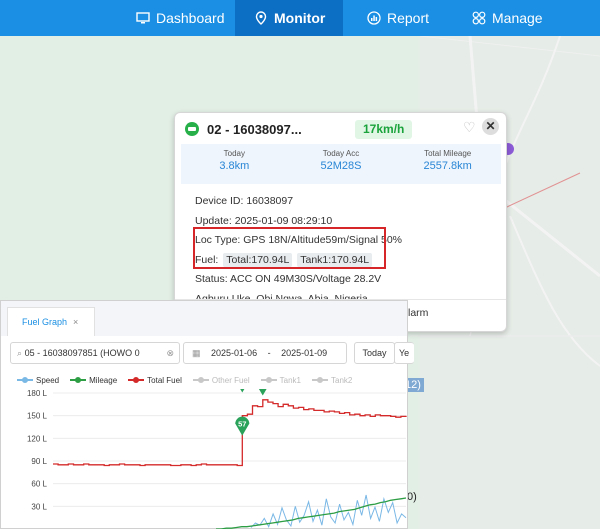 Image resolution: width=600 pixels, height=529 pixels. What do you see at coordinates (384, 129) in the screenshot?
I see `speed-badge: 17km/h` at bounding box center [384, 129].